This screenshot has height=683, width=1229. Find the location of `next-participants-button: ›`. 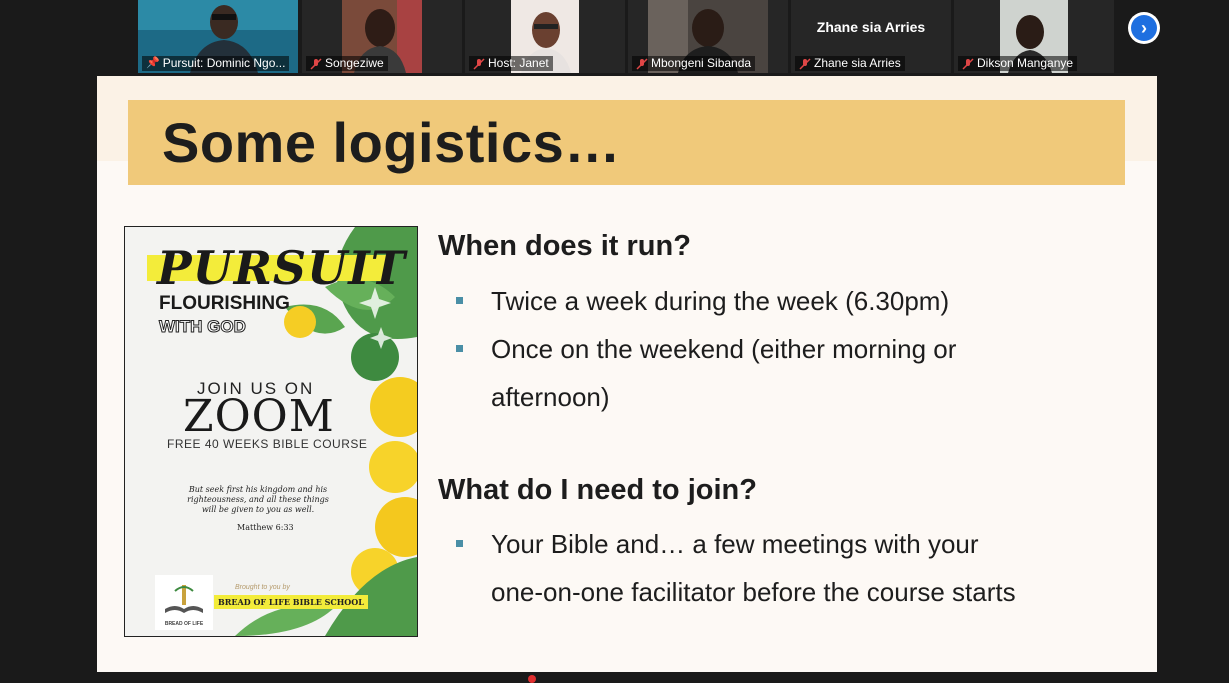

next-participants-button: › is located at coordinates (1144, 28).